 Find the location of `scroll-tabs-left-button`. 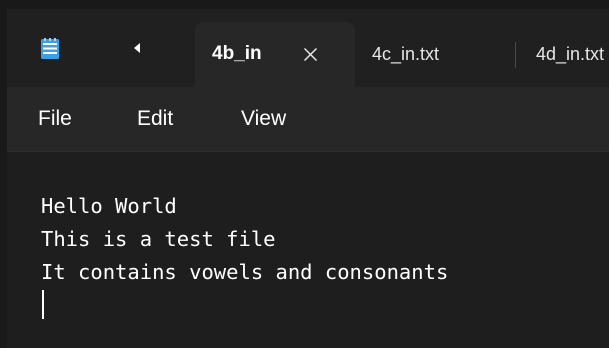

scroll-tabs-left-button is located at coordinates (137, 48).